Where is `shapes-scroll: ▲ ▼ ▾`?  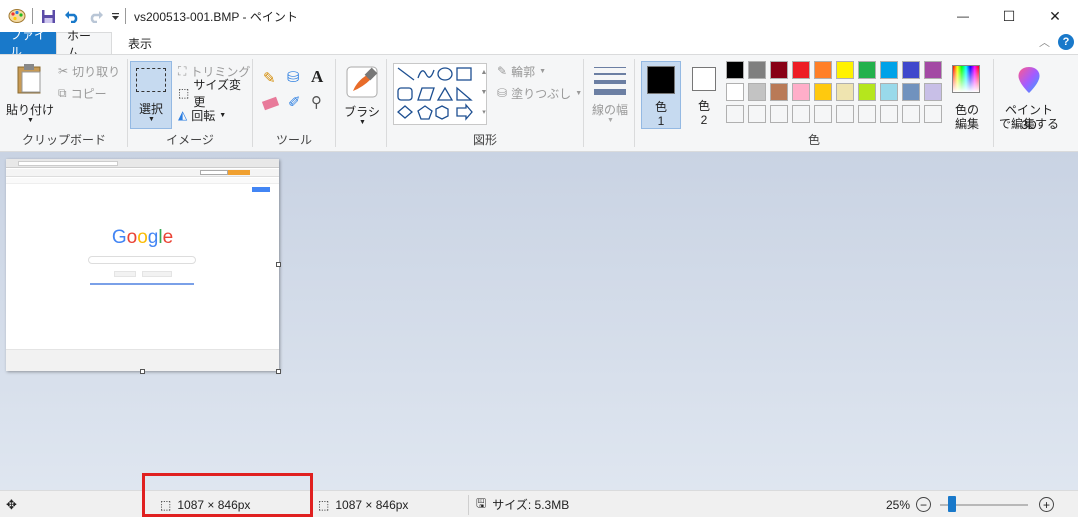
shapes-scroll: ▲ ▼ ▾ is located at coordinates (484, 94).